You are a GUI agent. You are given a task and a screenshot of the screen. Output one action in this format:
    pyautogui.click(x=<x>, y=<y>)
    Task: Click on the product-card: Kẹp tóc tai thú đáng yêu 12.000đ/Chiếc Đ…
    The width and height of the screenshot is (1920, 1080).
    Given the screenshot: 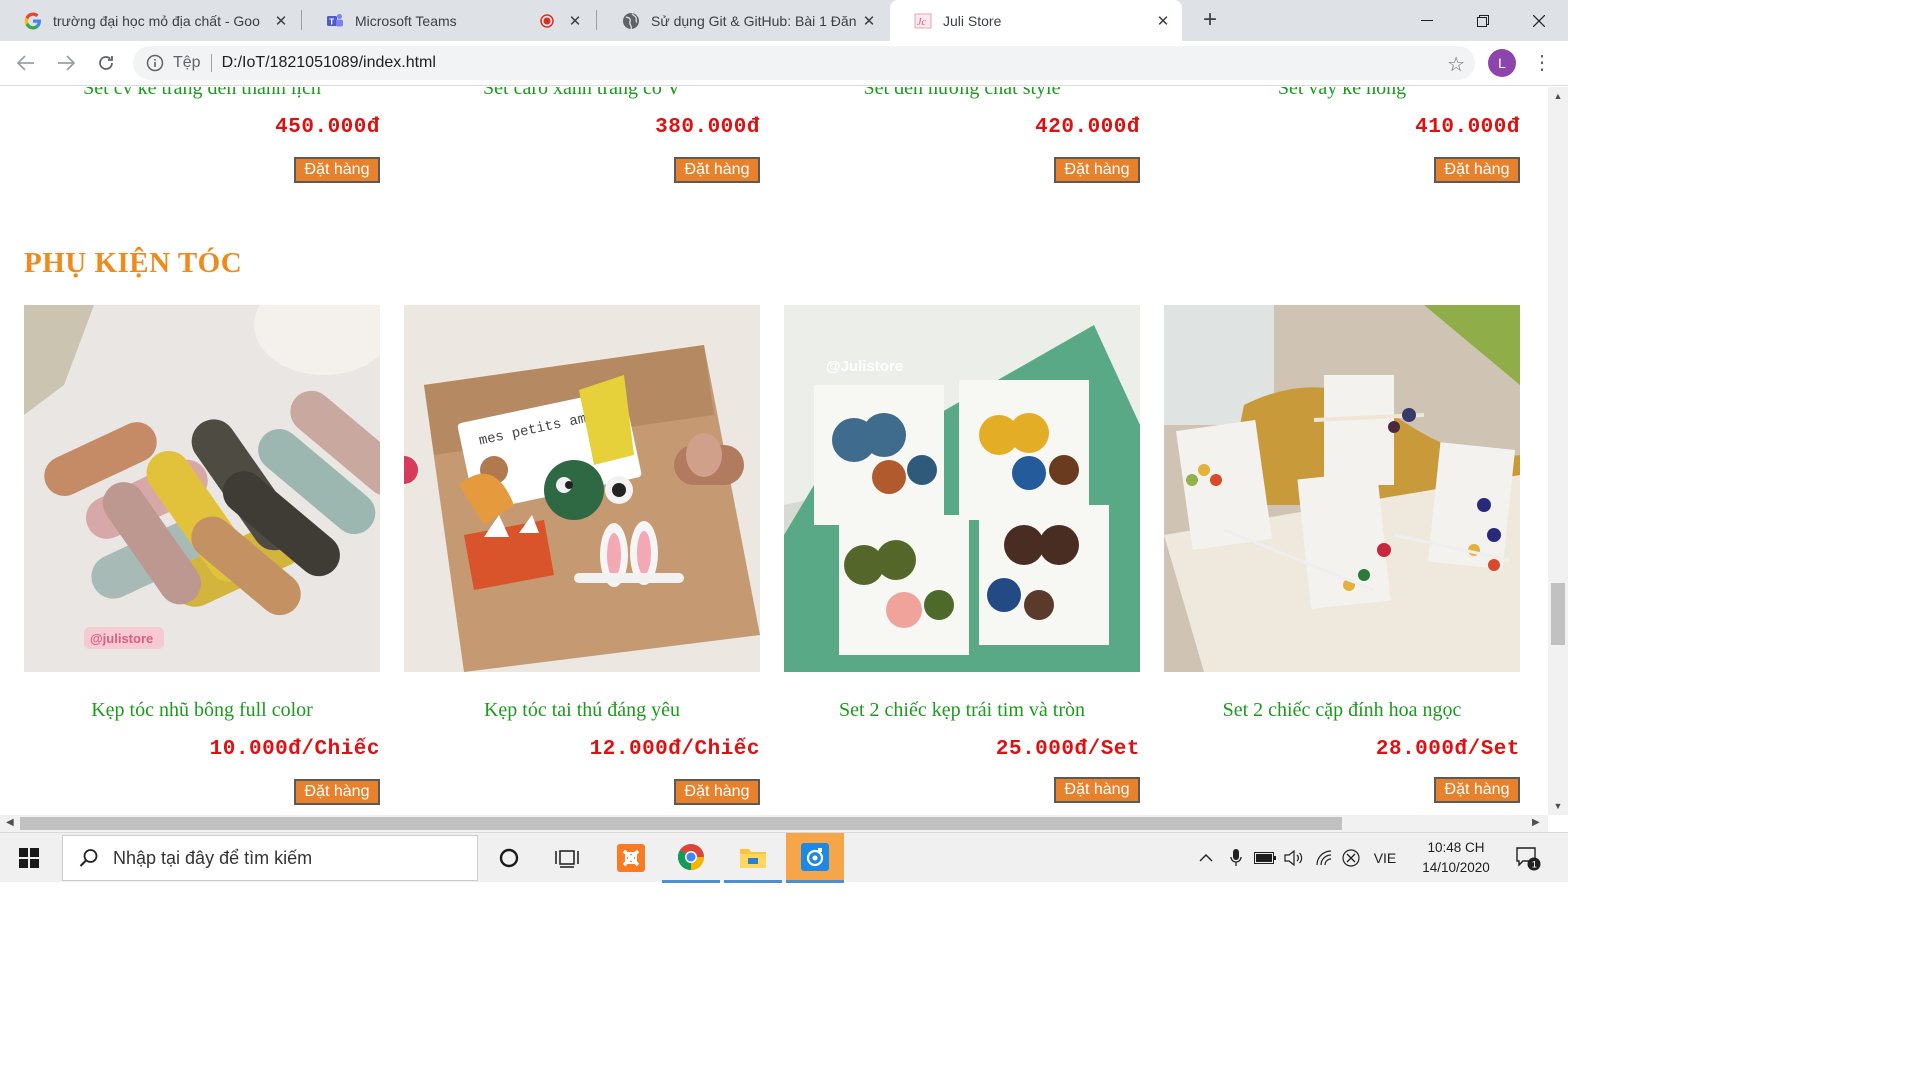 What is the action you would take?
    pyautogui.click(x=582, y=752)
    